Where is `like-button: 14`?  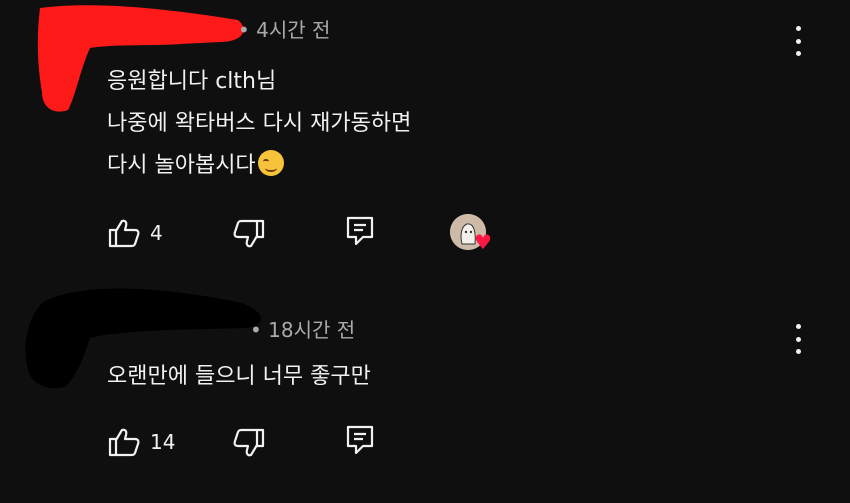 like-button: 14 is located at coordinates (141, 442).